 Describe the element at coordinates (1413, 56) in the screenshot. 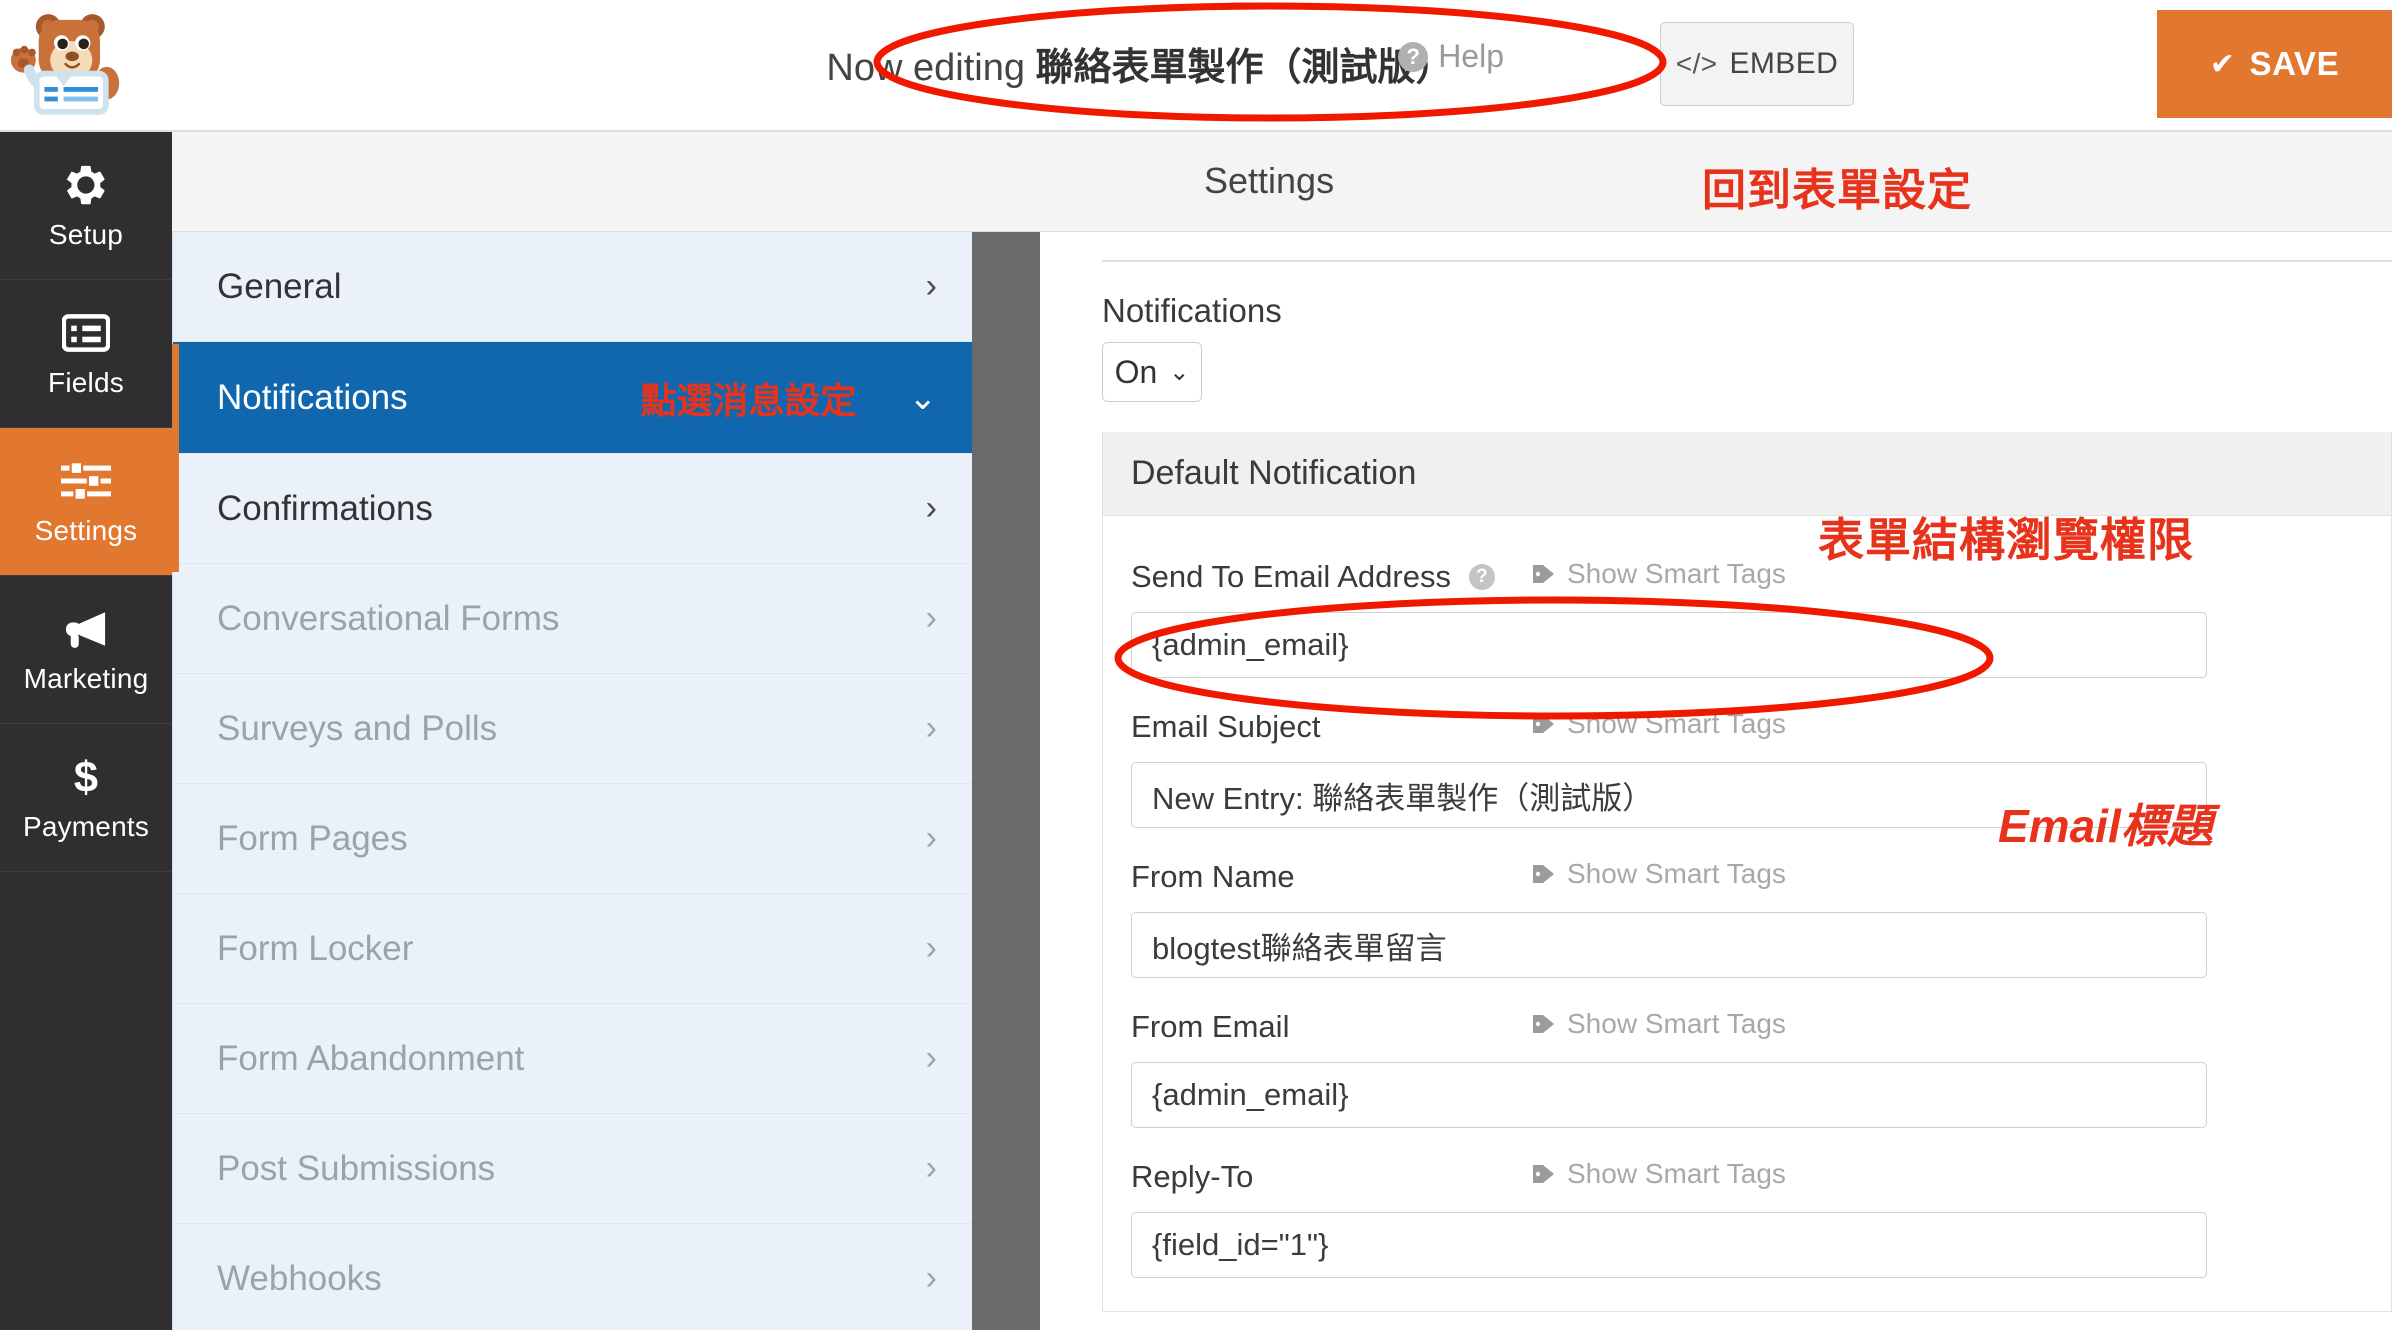

I see `question-mark-icon: ?` at that location.